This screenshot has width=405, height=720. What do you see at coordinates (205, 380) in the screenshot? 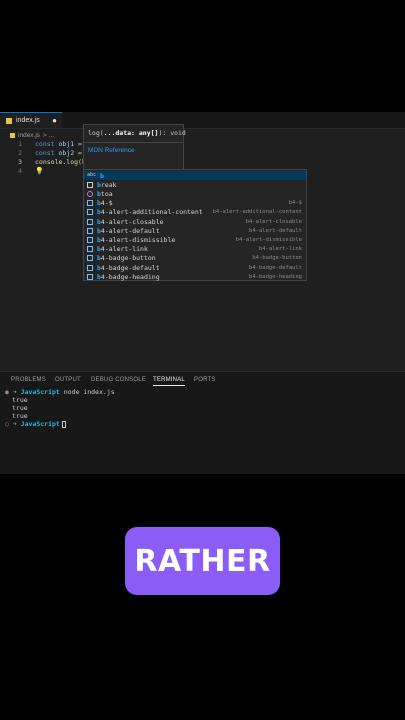
I see `tab-ports: PORTS` at bounding box center [205, 380].